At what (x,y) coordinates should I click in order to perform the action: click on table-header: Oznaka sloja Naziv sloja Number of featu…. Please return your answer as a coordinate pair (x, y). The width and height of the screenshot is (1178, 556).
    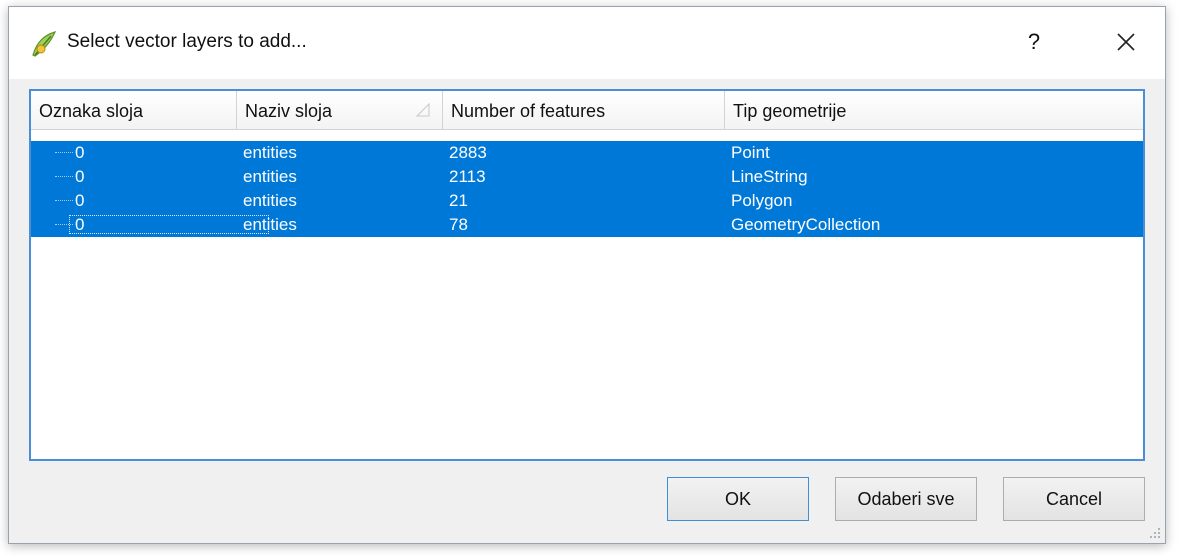
    Looking at the image, I should click on (587, 110).